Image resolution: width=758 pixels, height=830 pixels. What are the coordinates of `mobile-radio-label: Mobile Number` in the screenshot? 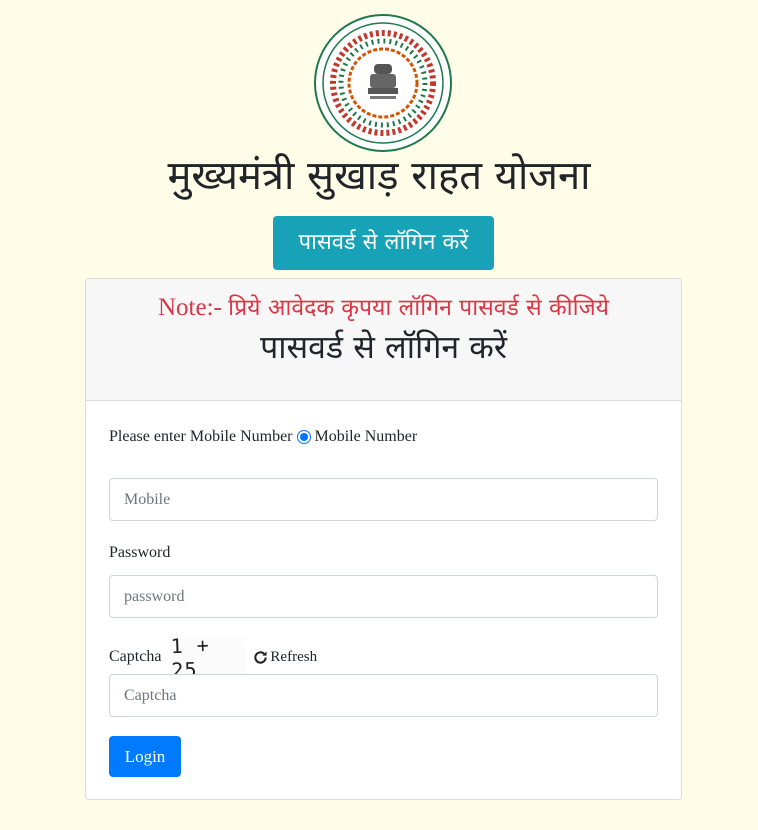 It's located at (366, 437).